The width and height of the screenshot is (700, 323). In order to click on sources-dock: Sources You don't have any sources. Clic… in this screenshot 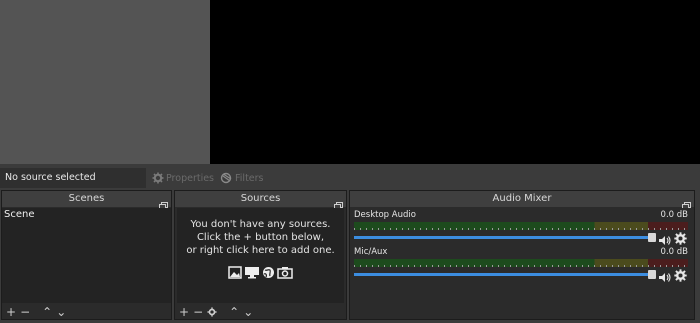, I will do `click(260, 255)`.